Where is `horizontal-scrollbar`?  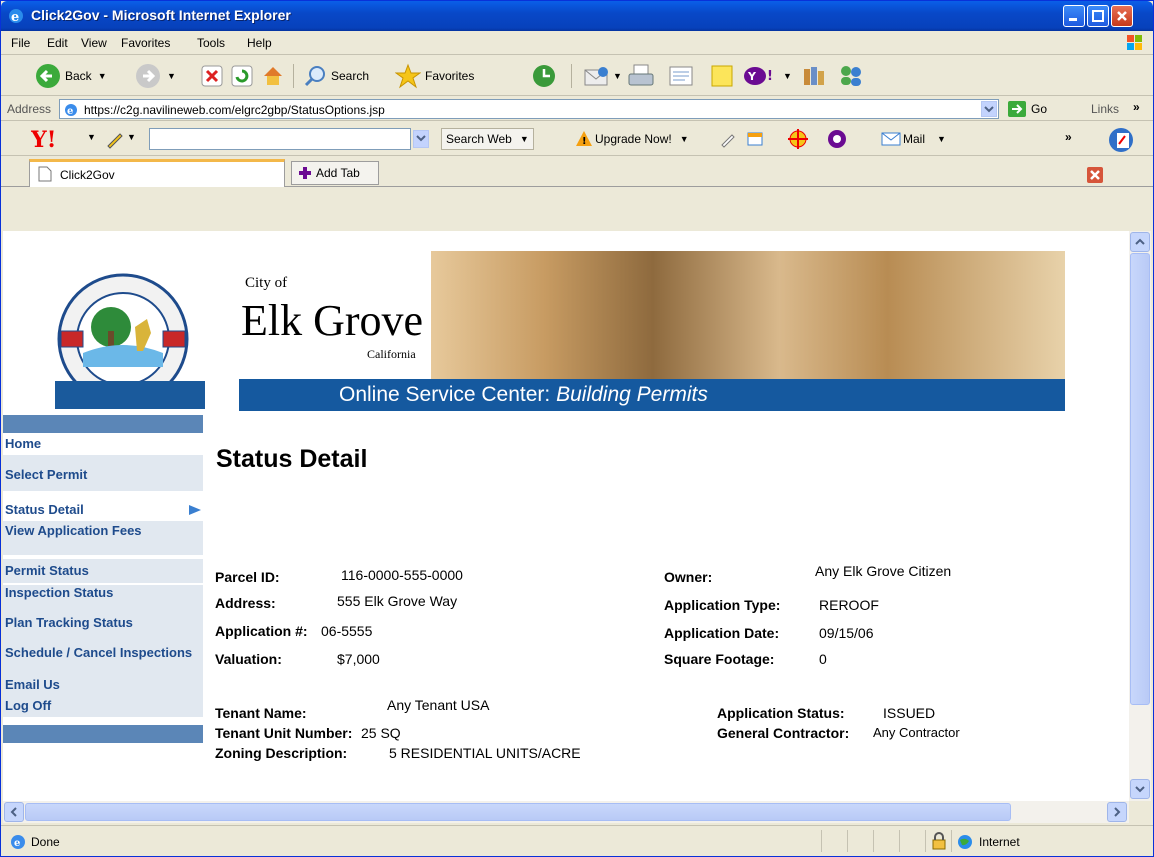 horizontal-scrollbar is located at coordinates (566, 812).